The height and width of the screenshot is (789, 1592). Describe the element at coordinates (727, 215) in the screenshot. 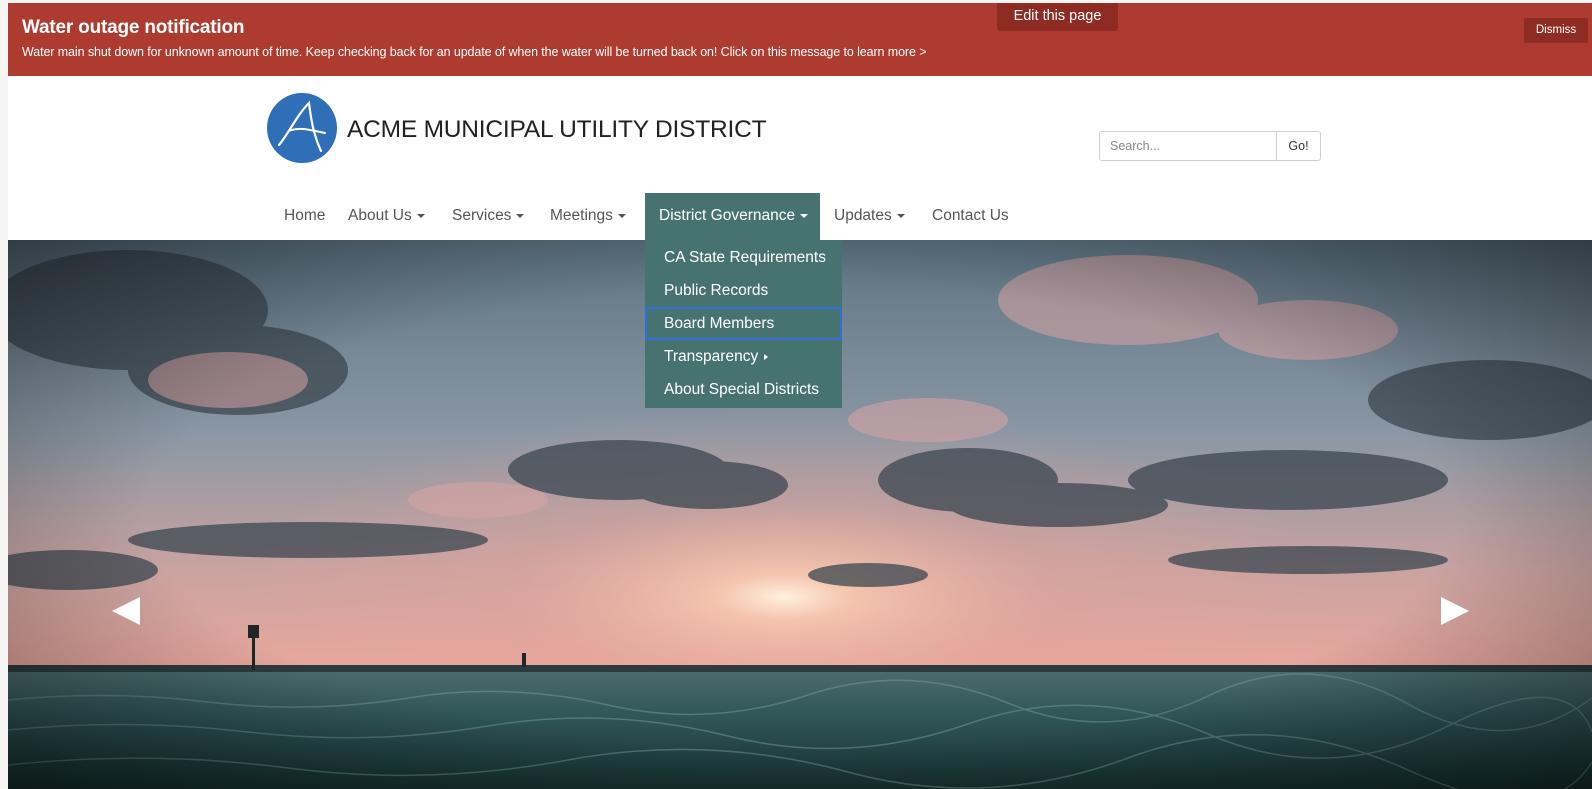

I see `nav-item-label: District Governance` at that location.